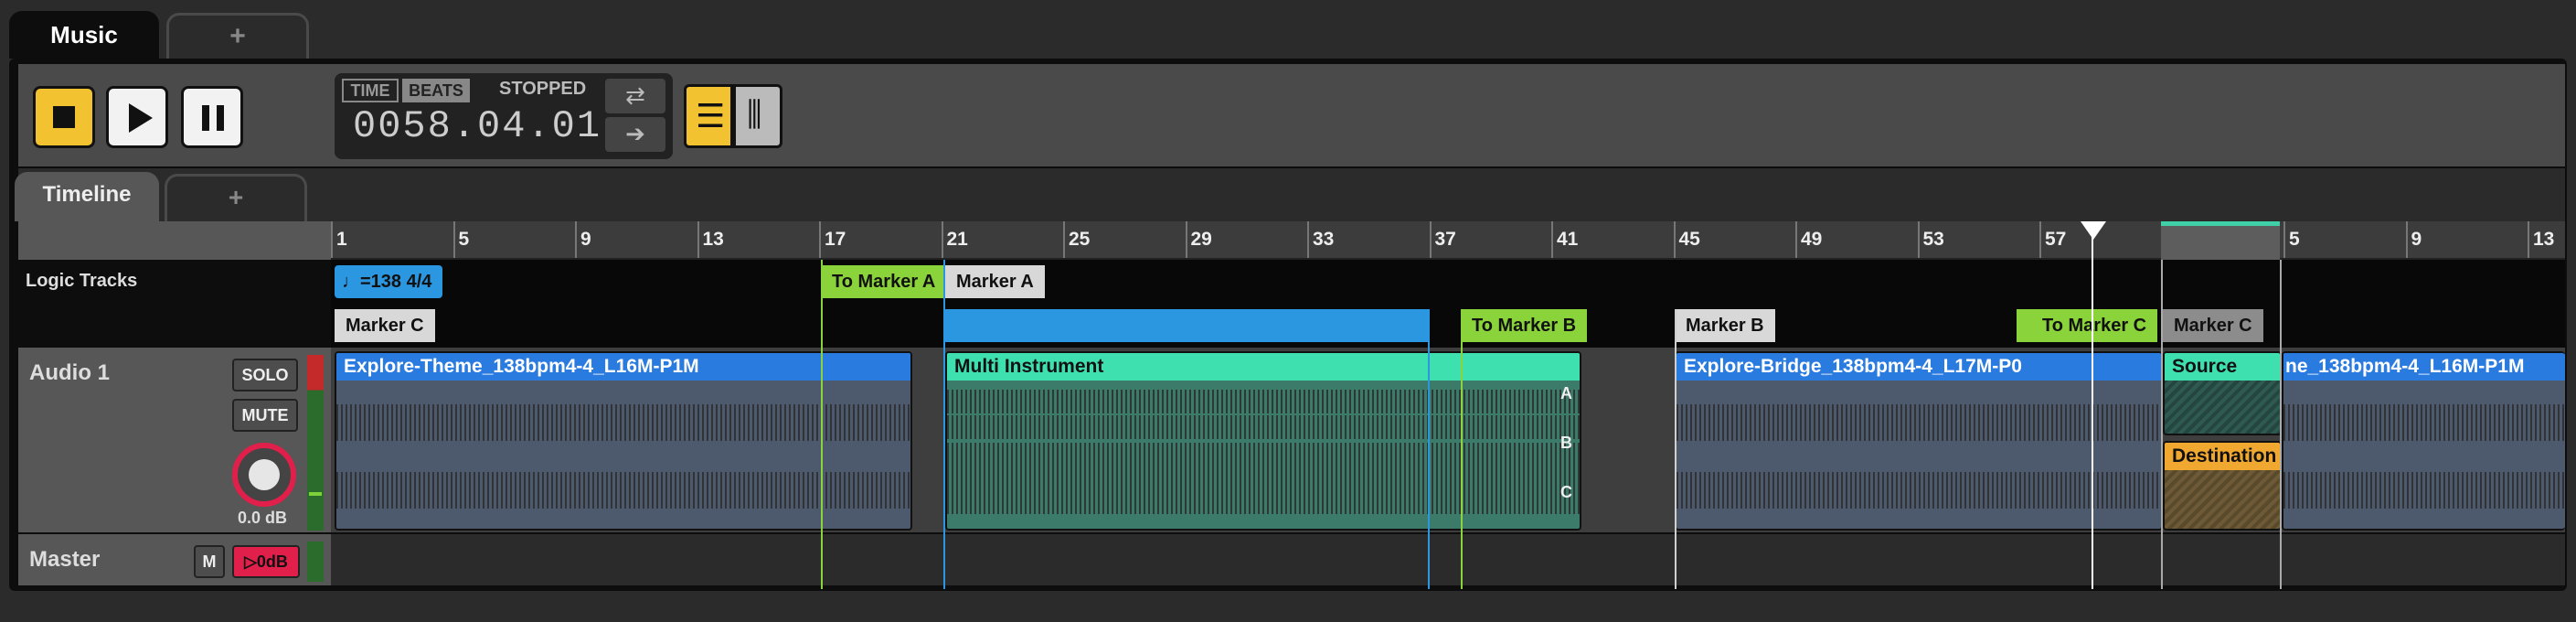 This screenshot has height=622, width=2576. What do you see at coordinates (1080, 239) in the screenshot?
I see `ruler-number: 25` at bounding box center [1080, 239].